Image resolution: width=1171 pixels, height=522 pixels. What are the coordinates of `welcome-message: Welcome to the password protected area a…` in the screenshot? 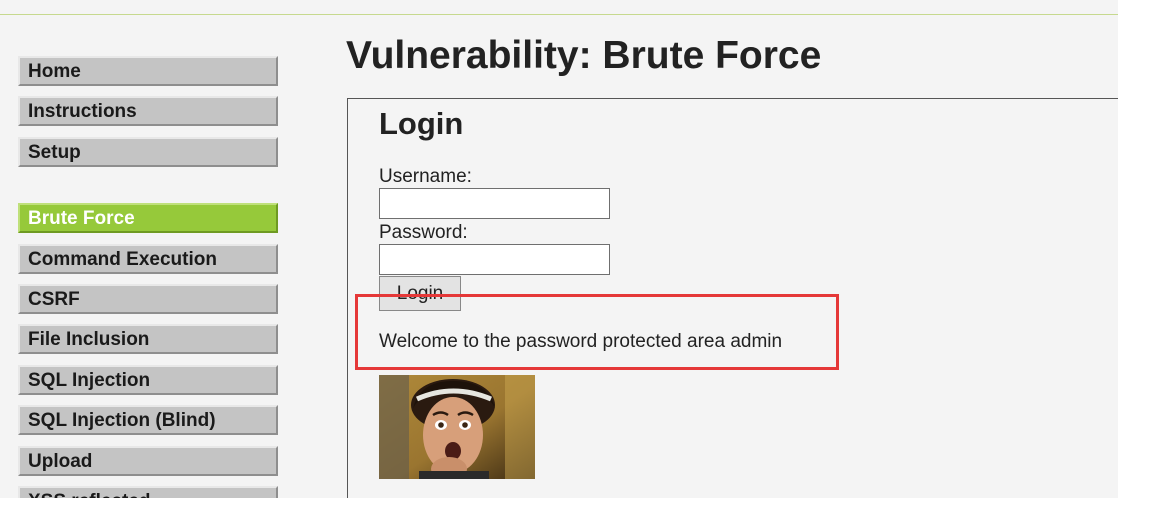 It's located at (581, 341).